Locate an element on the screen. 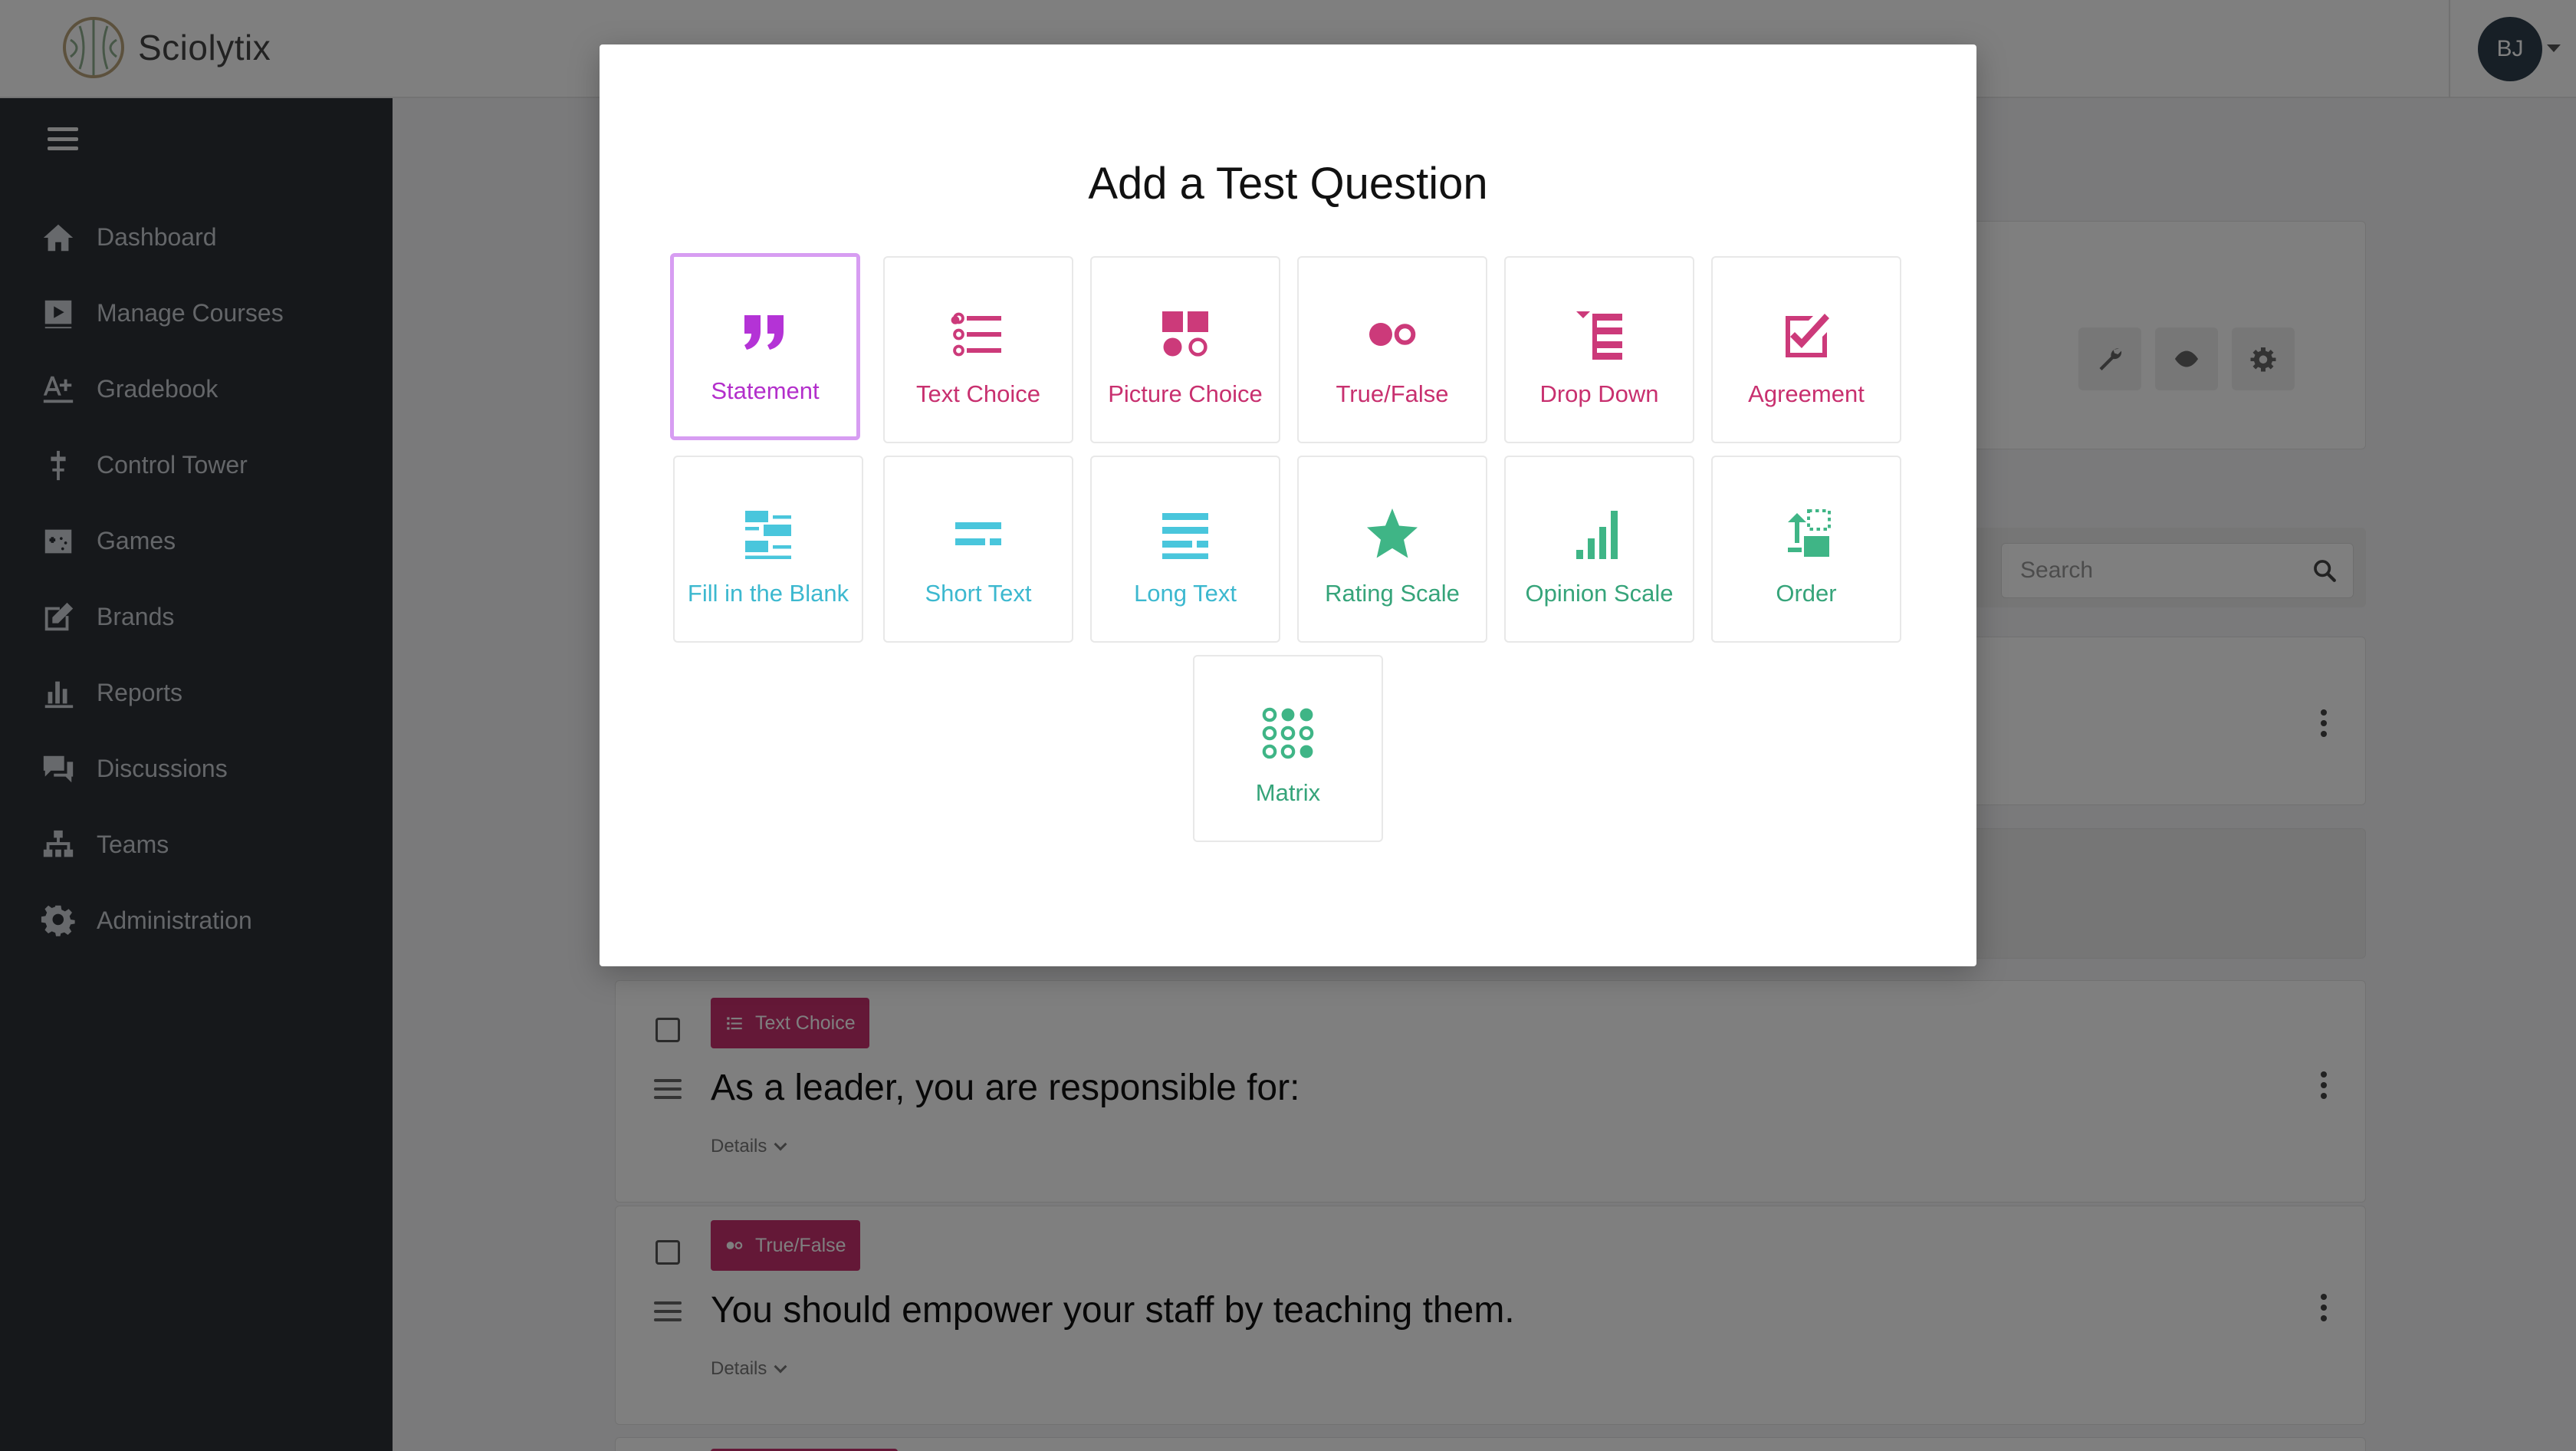  tile-label: True/False is located at coordinates (1393, 393).